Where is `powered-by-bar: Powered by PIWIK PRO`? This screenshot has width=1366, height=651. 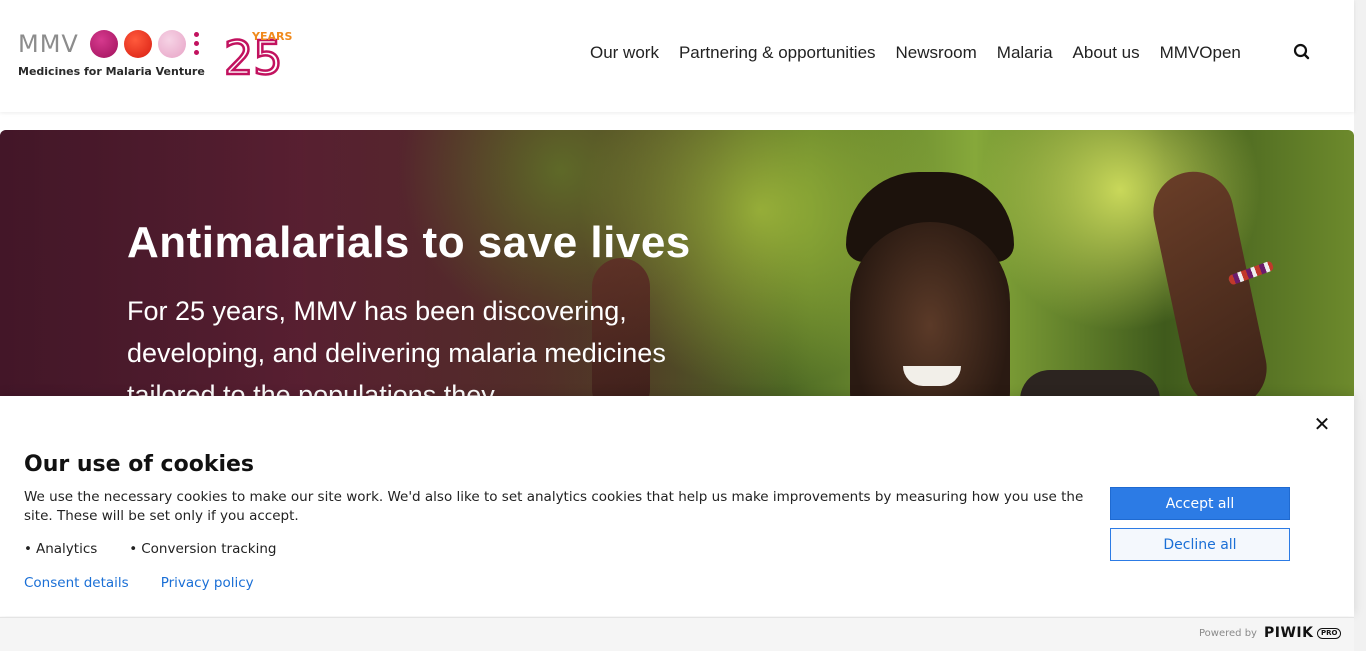 powered-by-bar: Powered by PIWIK PRO is located at coordinates (677, 634).